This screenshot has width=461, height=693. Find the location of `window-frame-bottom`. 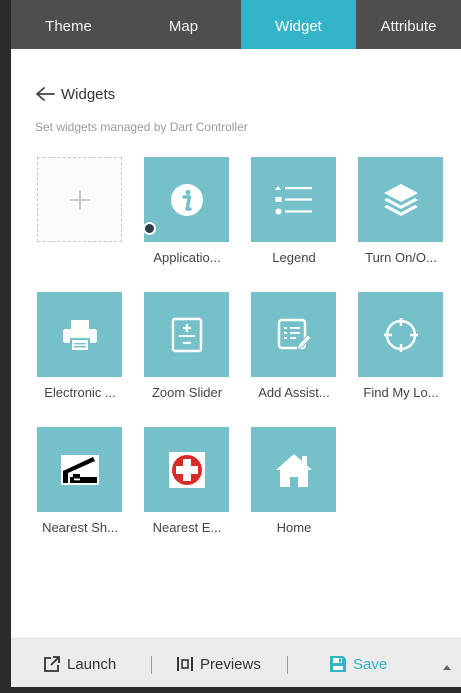

window-frame-bottom is located at coordinates (230, 690).